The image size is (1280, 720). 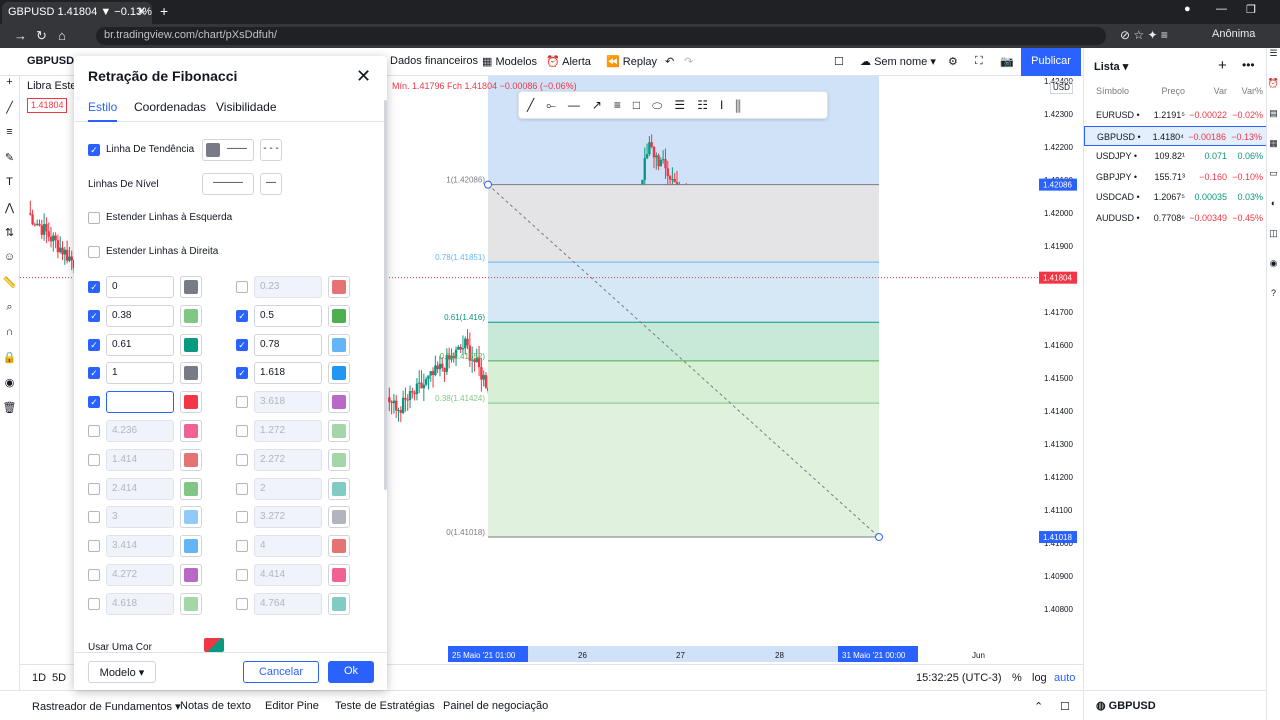 What do you see at coordinates (839, 61) in the screenshot?
I see `fullscreen-box-icon: ☐` at bounding box center [839, 61].